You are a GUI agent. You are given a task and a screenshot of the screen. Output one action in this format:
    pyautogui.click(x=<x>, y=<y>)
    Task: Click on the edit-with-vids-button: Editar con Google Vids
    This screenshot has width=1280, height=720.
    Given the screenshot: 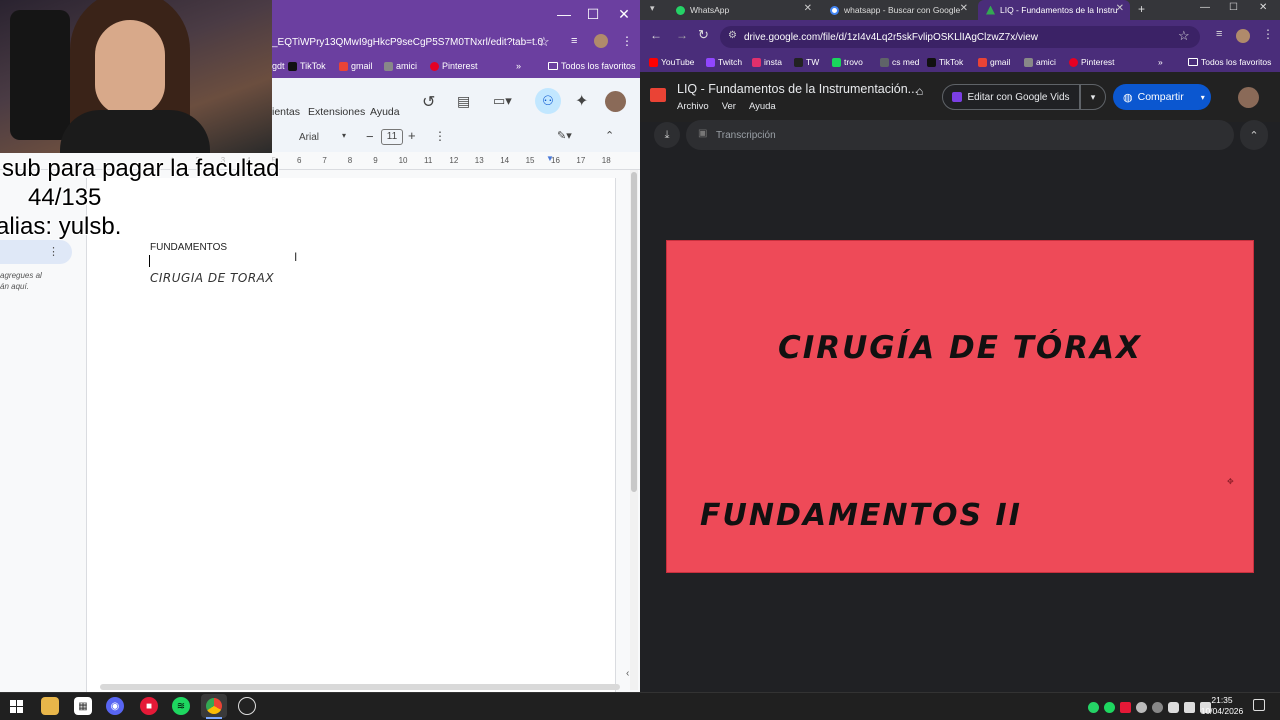 What is the action you would take?
    pyautogui.click(x=1011, y=97)
    